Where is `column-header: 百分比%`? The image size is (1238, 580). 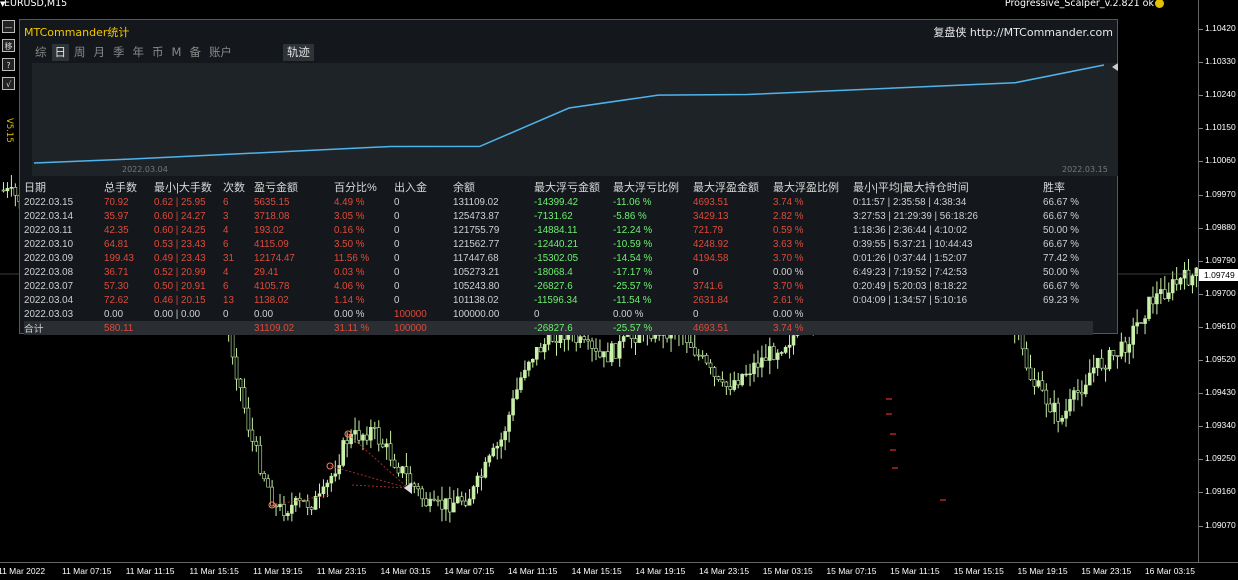 column-header: 百分比% is located at coordinates (364, 187).